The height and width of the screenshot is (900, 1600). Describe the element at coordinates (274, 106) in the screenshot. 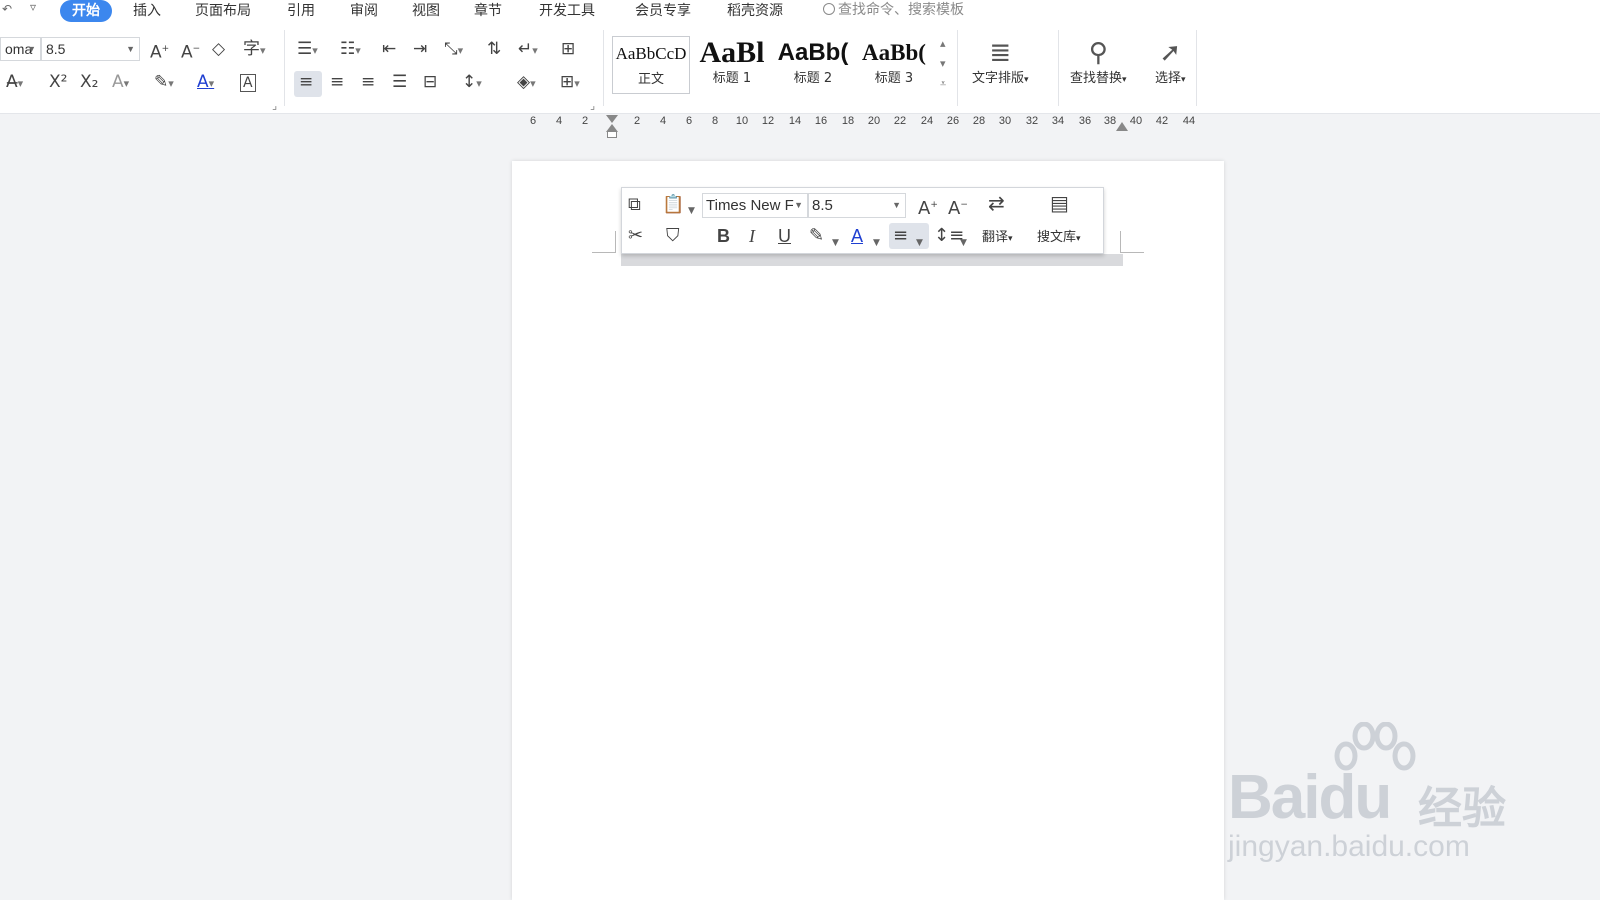

I see `font-dialog-launcher-icon: ⌟` at that location.